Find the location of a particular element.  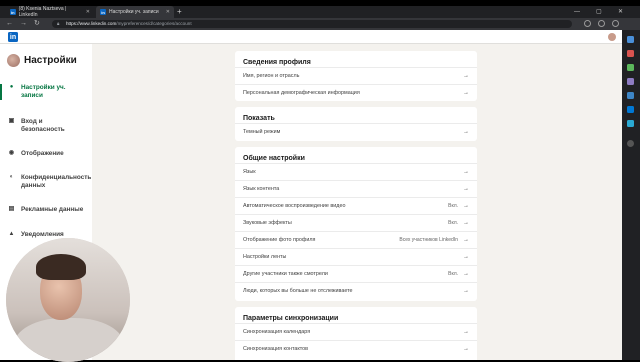

row-label: Синхронизация календаря is located at coordinates (277, 332).